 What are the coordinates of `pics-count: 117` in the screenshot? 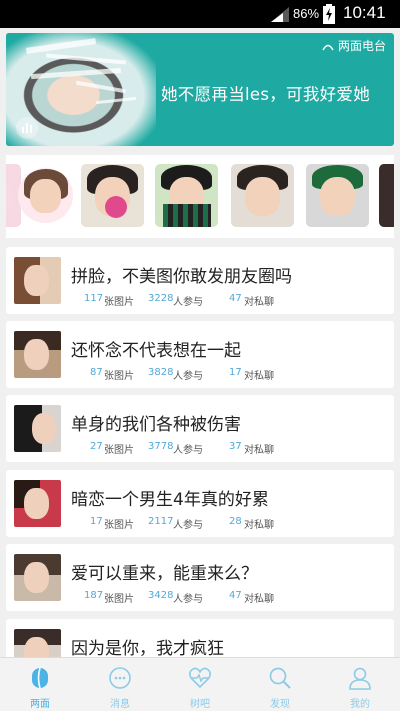 It's located at (94, 298).